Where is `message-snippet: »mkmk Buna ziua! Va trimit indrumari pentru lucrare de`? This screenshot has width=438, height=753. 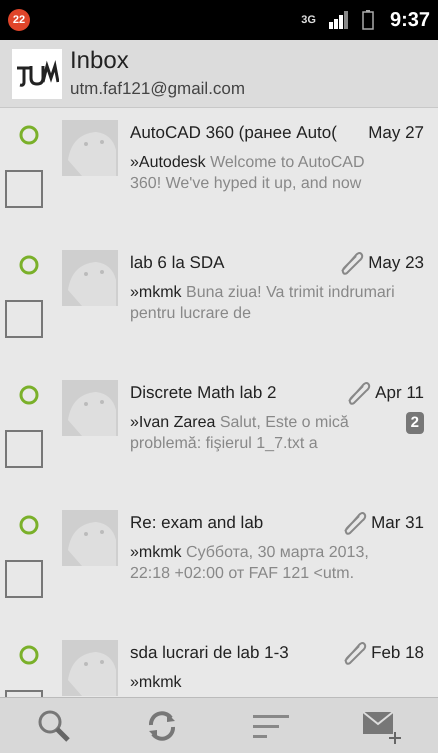
message-snippet: »mkmk Buna ziua! Va trimit indrumari pentru lucrare de is located at coordinates (263, 303).